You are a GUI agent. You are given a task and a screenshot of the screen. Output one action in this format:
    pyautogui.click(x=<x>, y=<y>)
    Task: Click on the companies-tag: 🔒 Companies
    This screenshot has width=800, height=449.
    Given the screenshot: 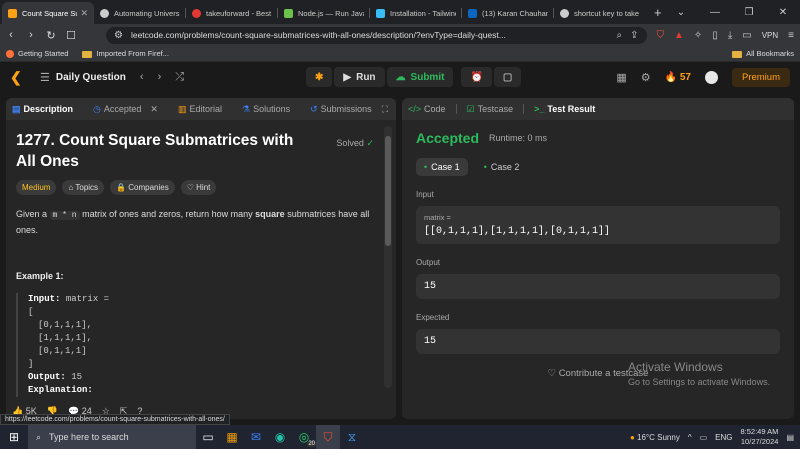 What is the action you would take?
    pyautogui.click(x=142, y=187)
    